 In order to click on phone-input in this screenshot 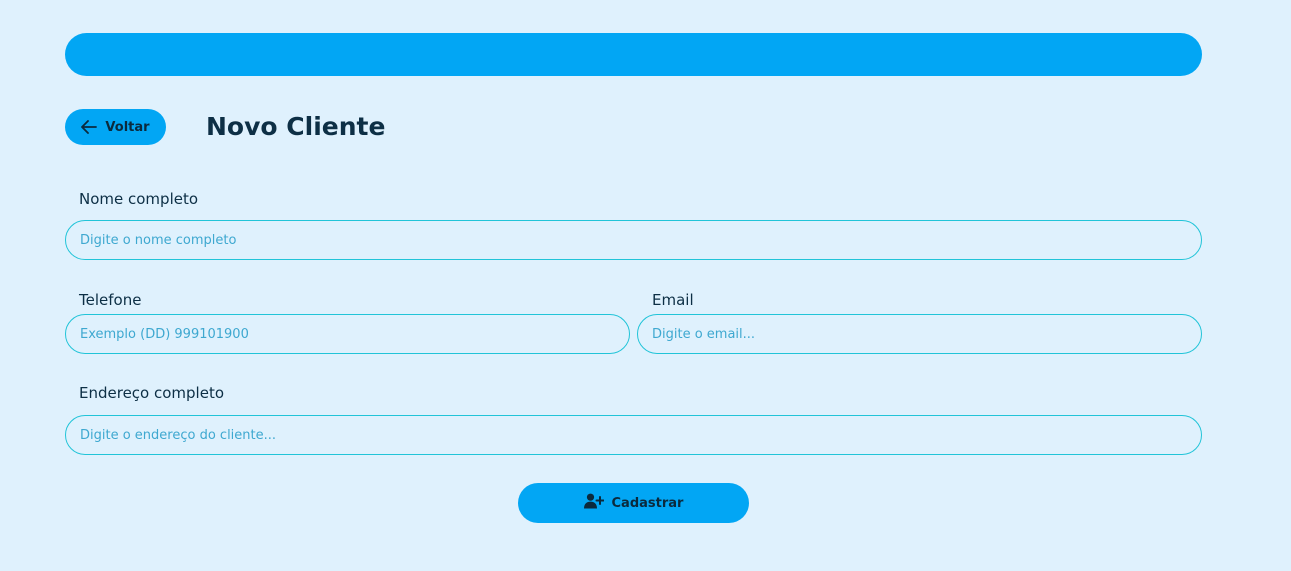, I will do `click(347, 334)`.